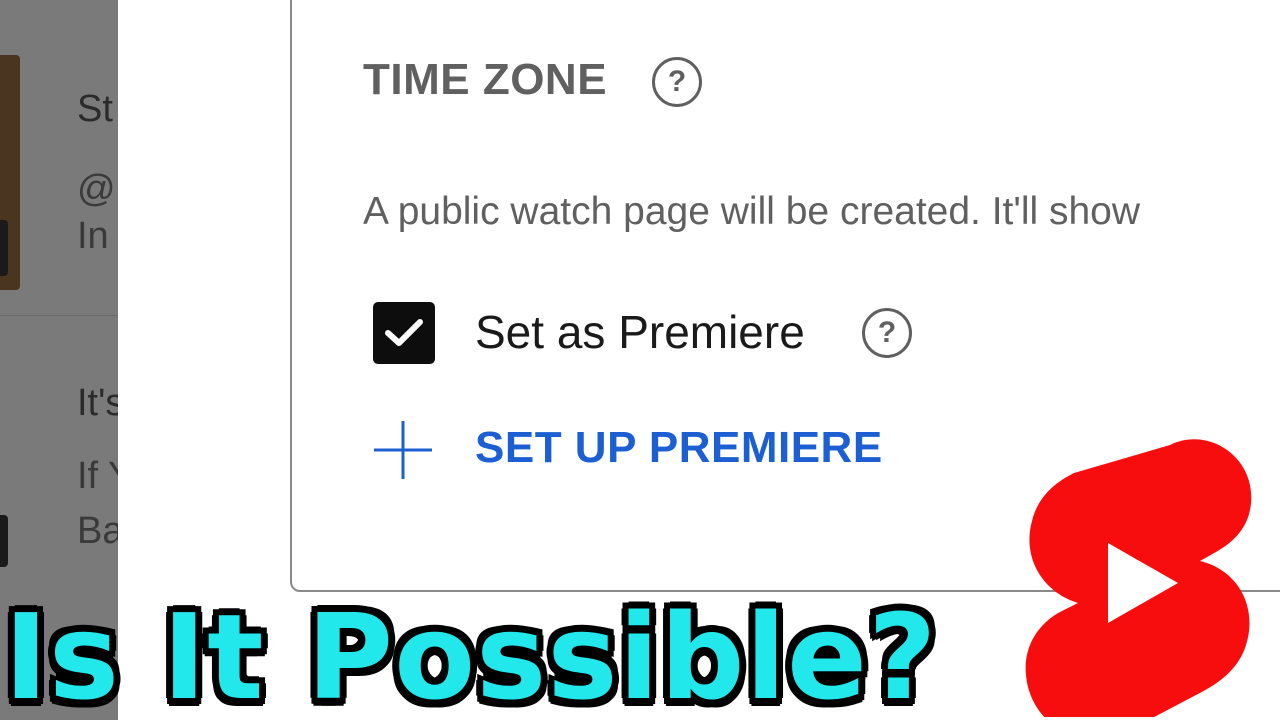 The image size is (1280, 726). I want to click on time-zone-label: TIME ZONE, so click(485, 79).